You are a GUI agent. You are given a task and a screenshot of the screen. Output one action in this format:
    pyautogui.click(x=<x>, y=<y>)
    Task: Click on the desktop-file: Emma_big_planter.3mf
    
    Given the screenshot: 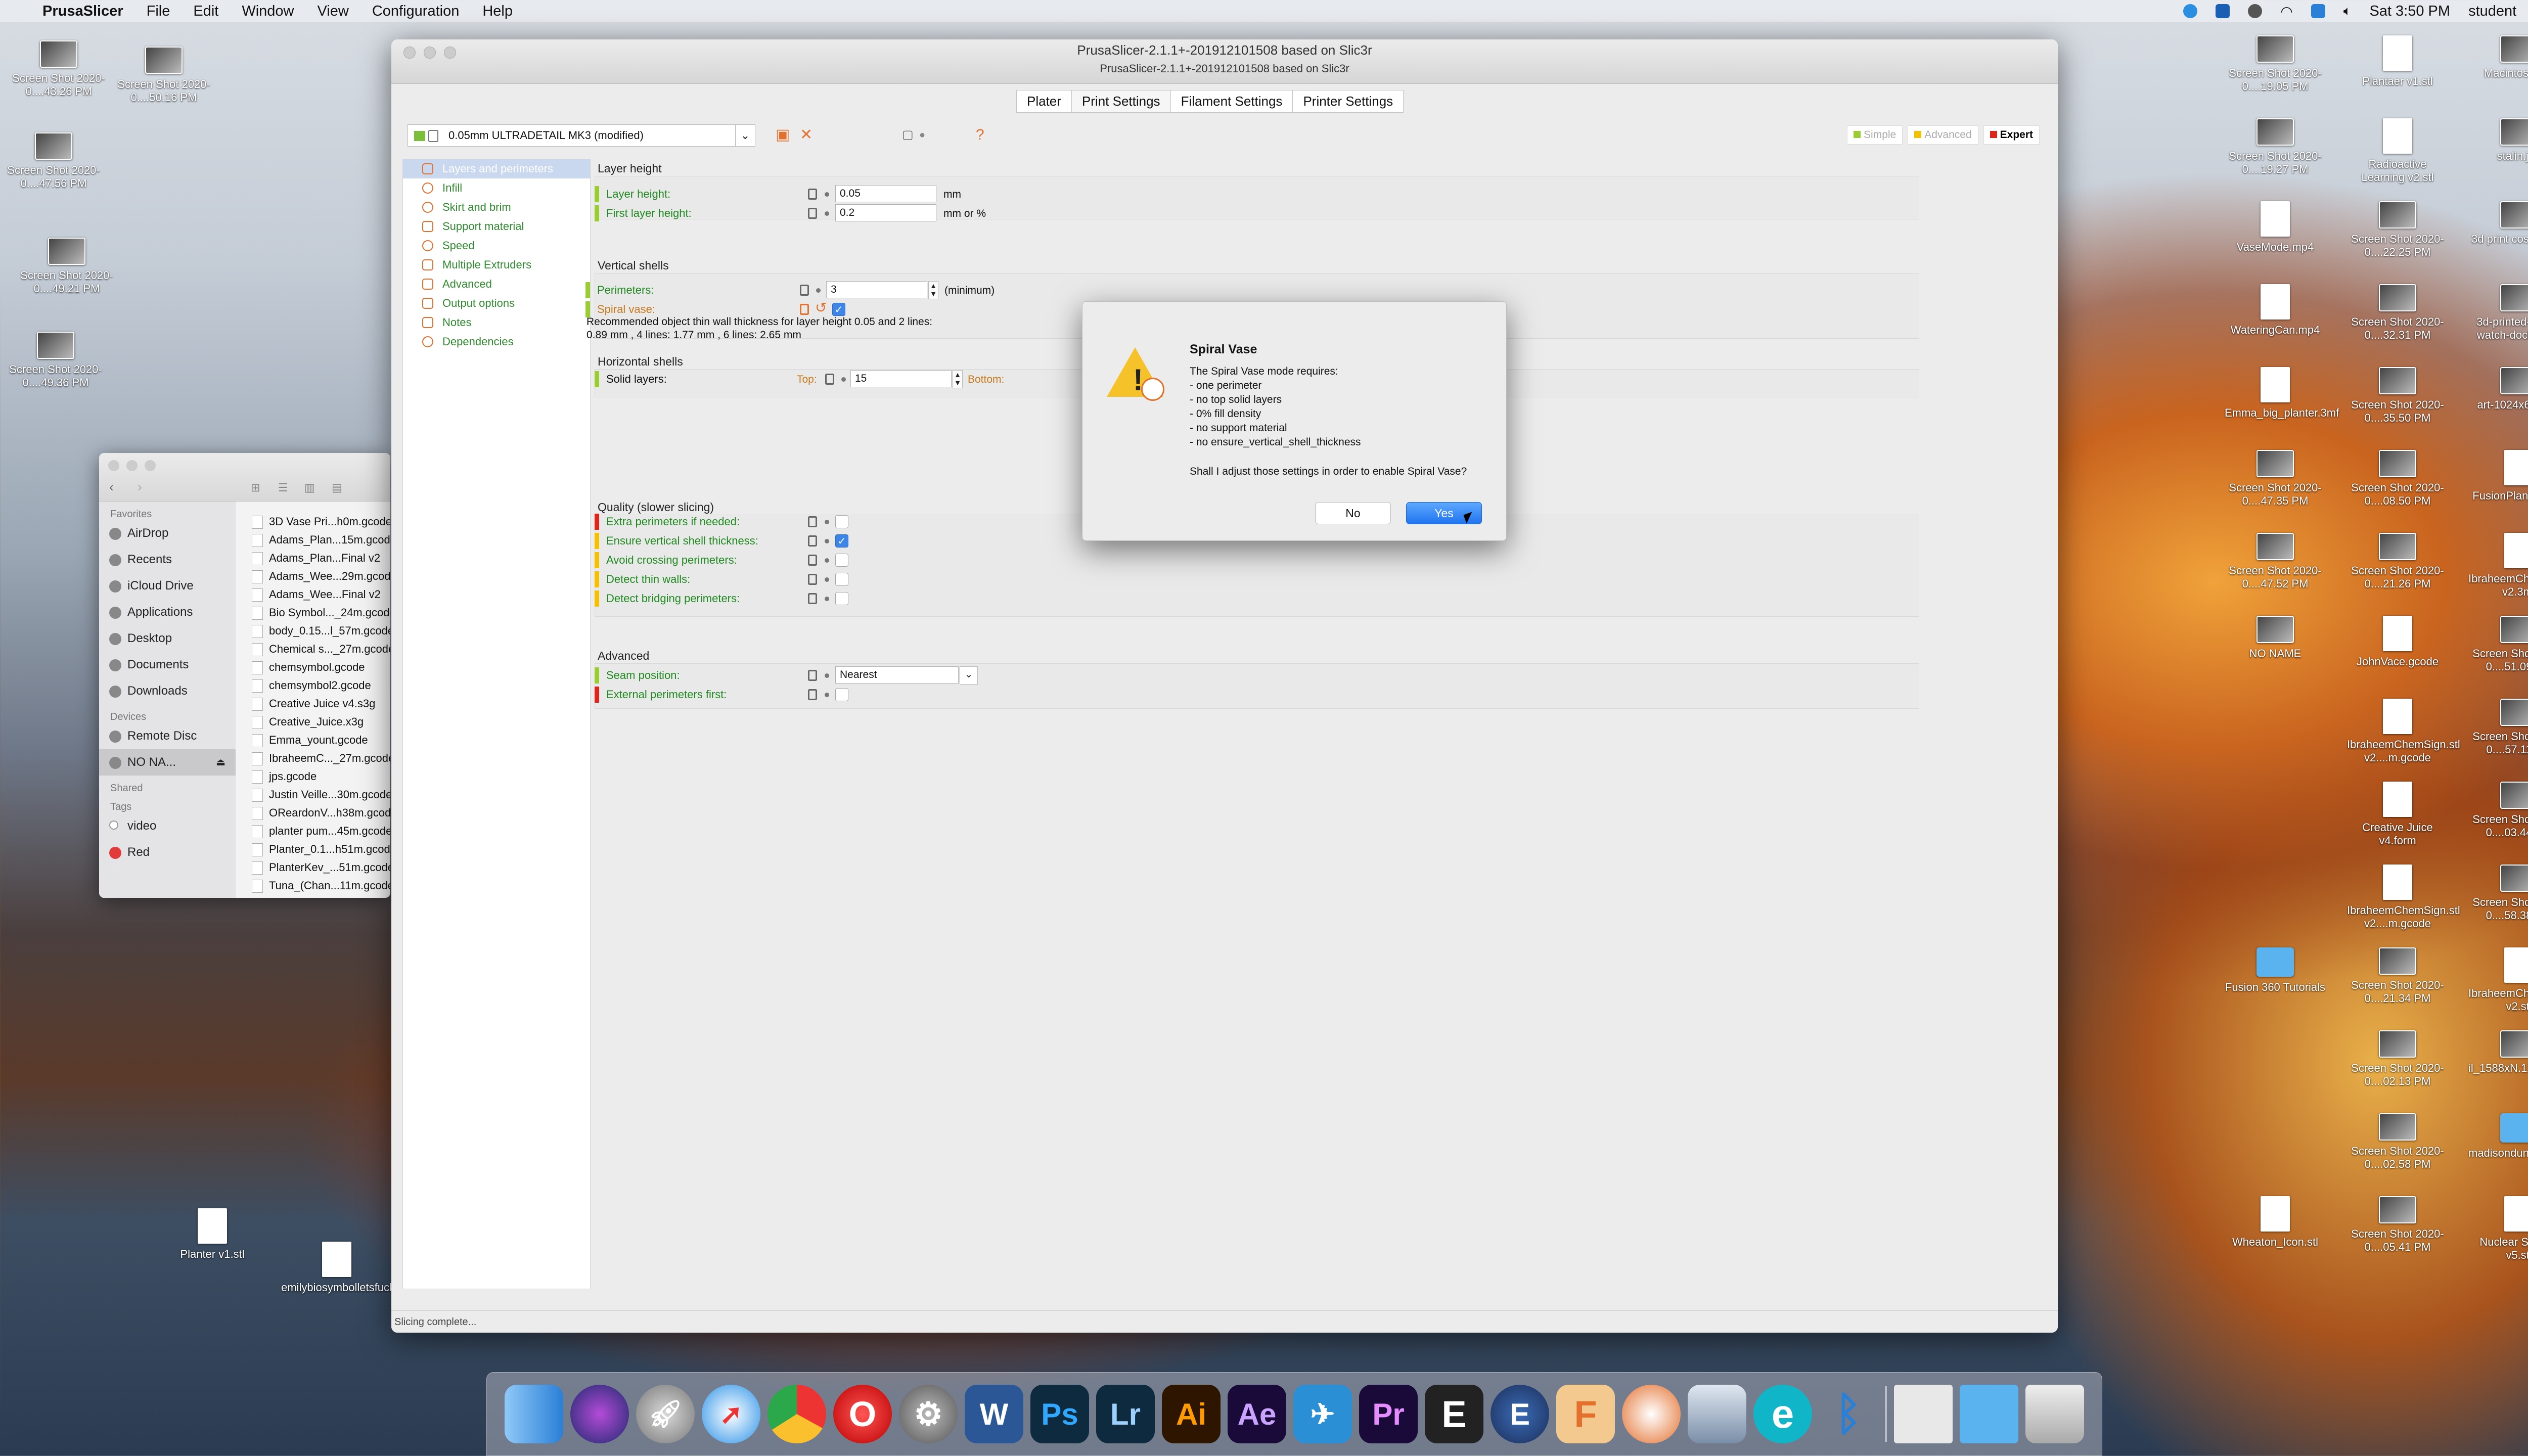 What is the action you would take?
    pyautogui.click(x=2282, y=393)
    